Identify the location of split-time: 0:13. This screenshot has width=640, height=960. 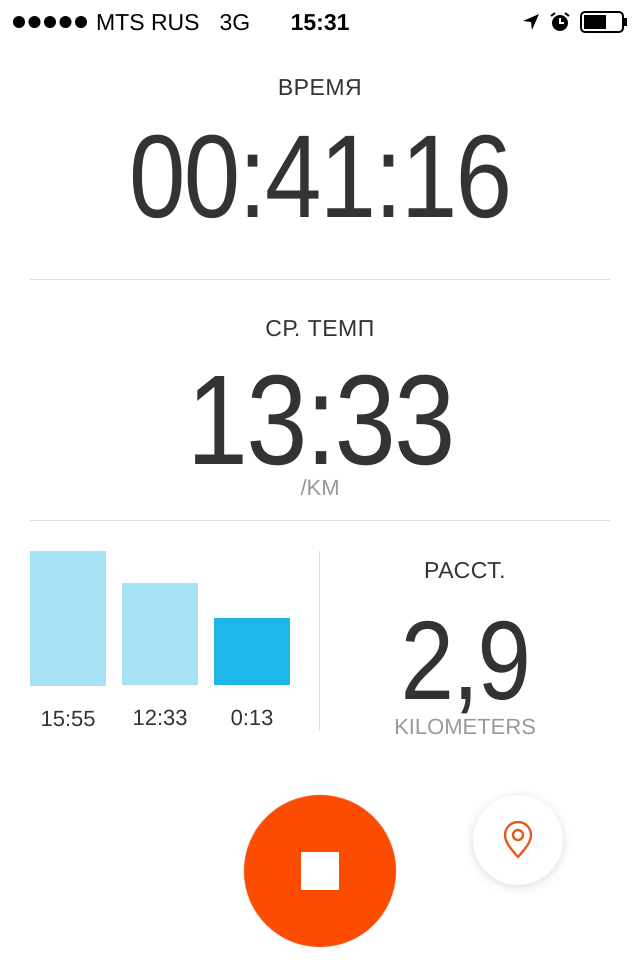
(252, 718).